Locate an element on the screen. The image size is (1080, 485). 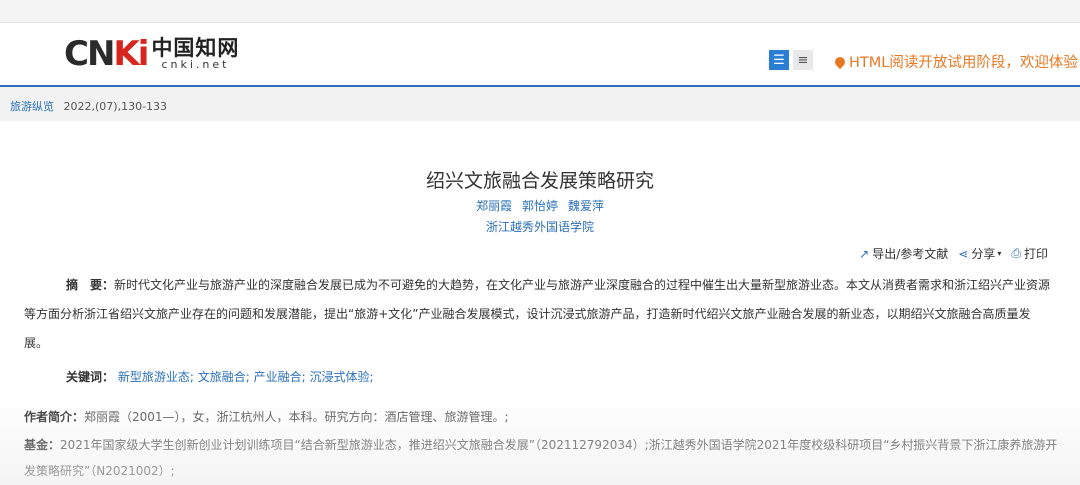
print-button: ⎙ 打印 is located at coordinates (1029, 253).